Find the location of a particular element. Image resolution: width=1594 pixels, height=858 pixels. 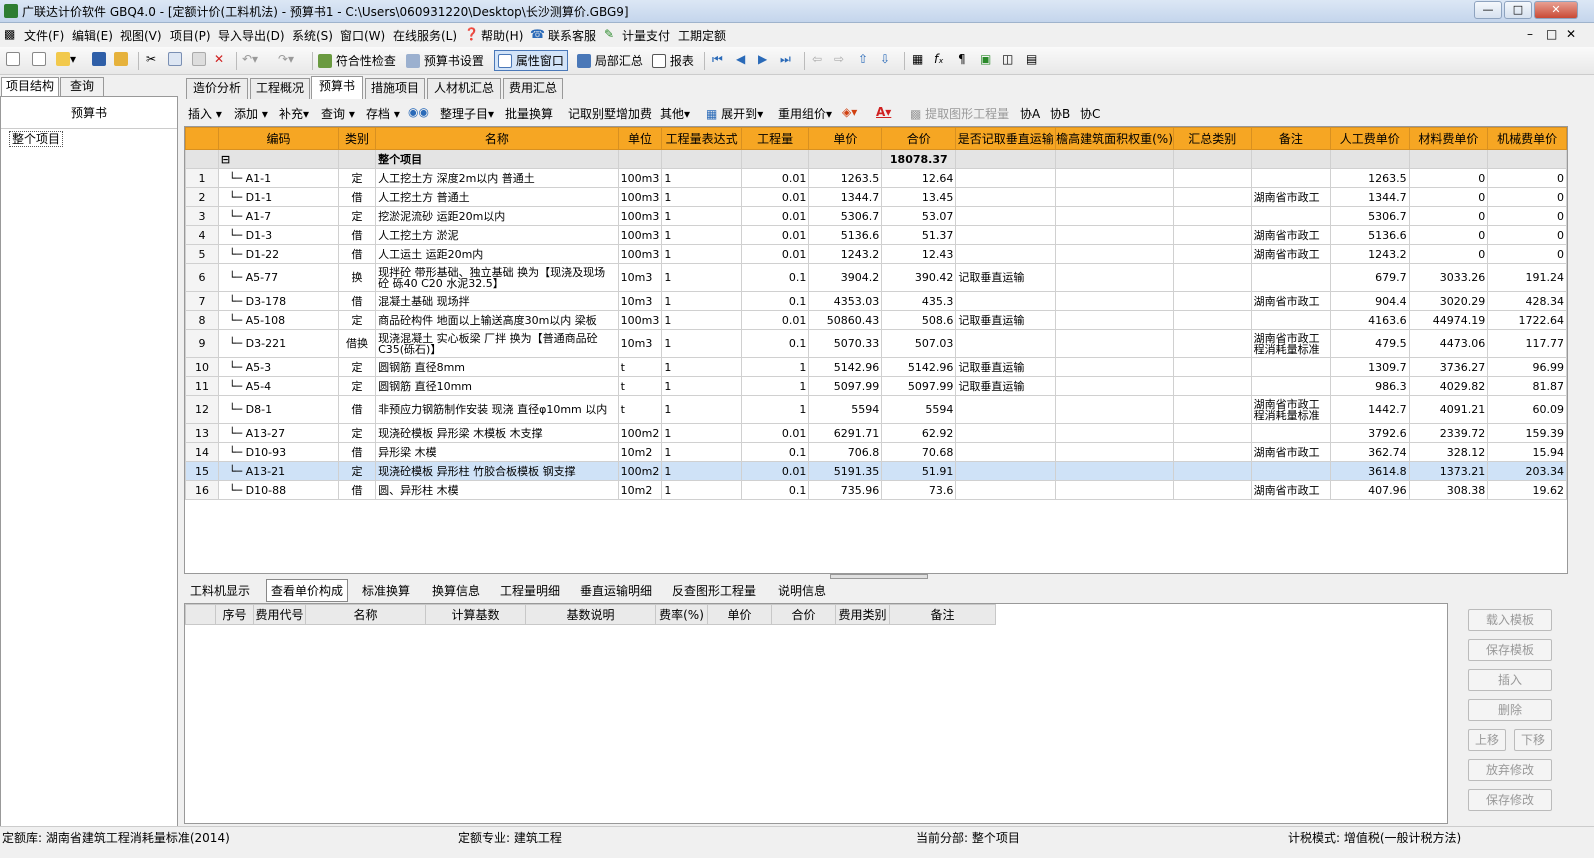

cell-material: 308.38 is located at coordinates (1448, 490).